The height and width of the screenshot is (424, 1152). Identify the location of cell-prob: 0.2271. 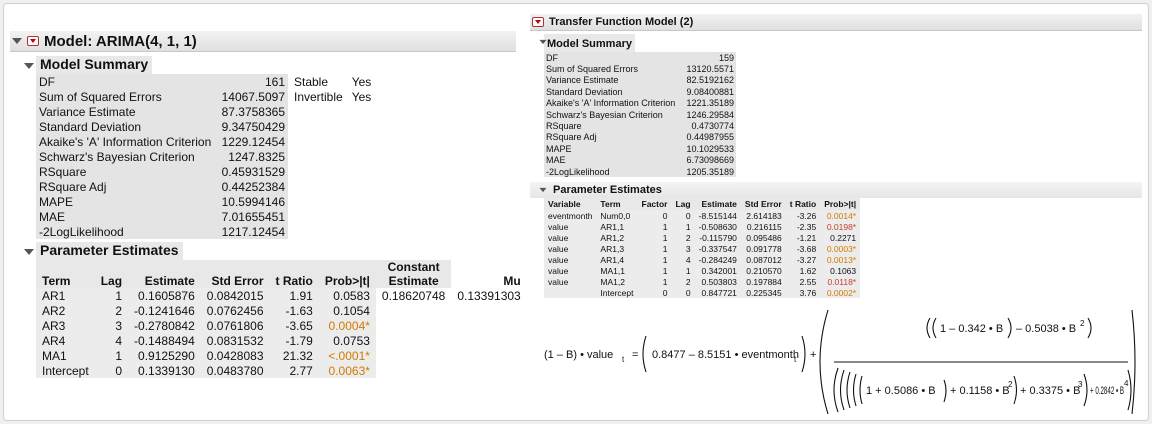
(840, 238).